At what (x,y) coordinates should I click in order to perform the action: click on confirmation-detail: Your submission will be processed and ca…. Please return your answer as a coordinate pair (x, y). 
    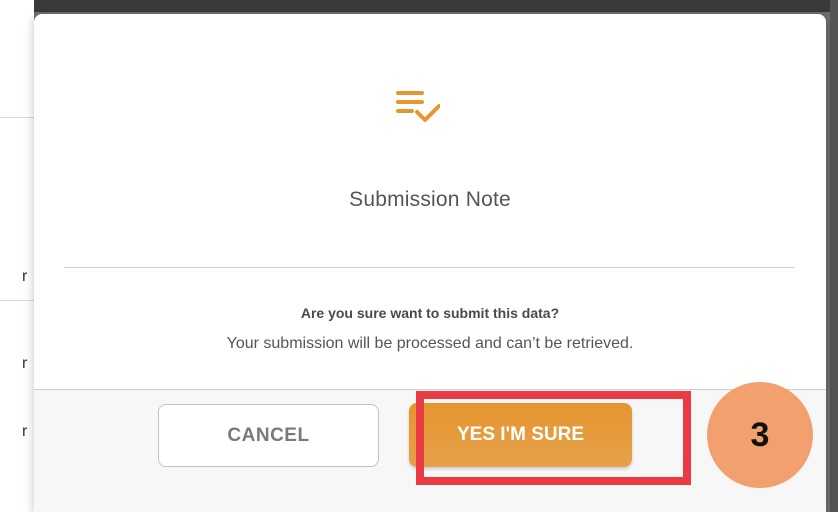
    Looking at the image, I should click on (430, 343).